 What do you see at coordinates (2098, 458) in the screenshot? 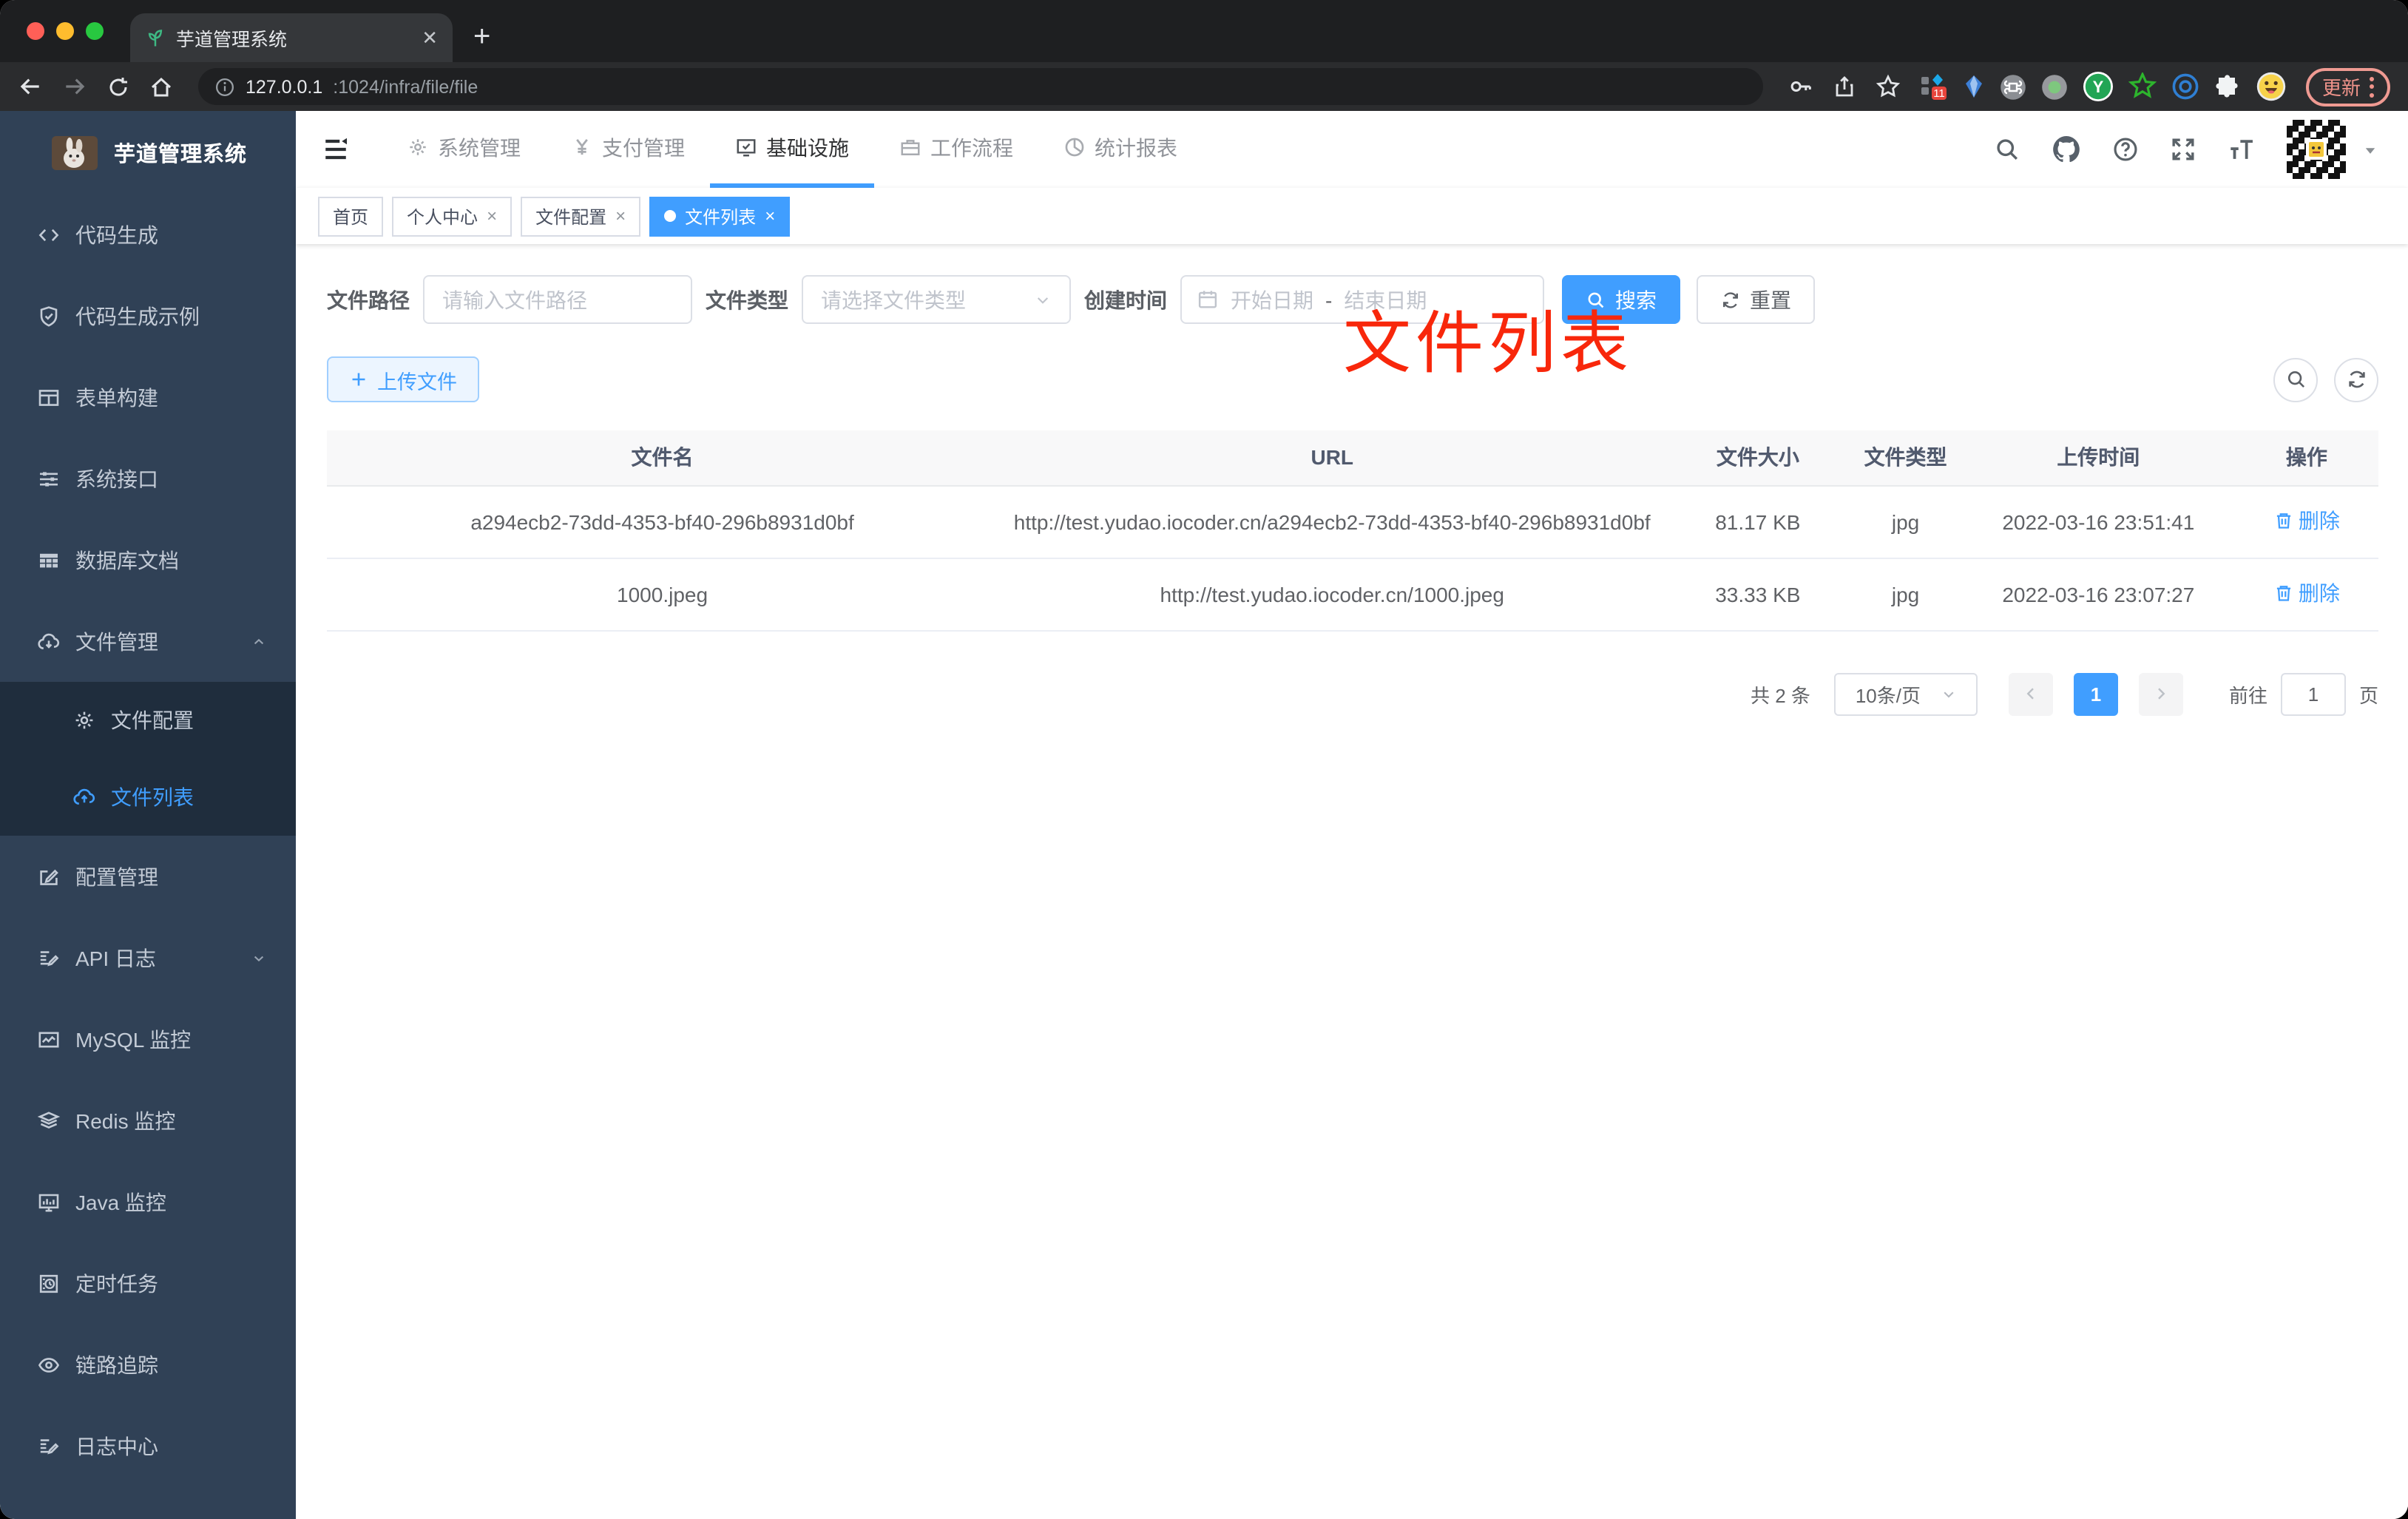
I see `column-header-上传时间: 上传时间` at bounding box center [2098, 458].